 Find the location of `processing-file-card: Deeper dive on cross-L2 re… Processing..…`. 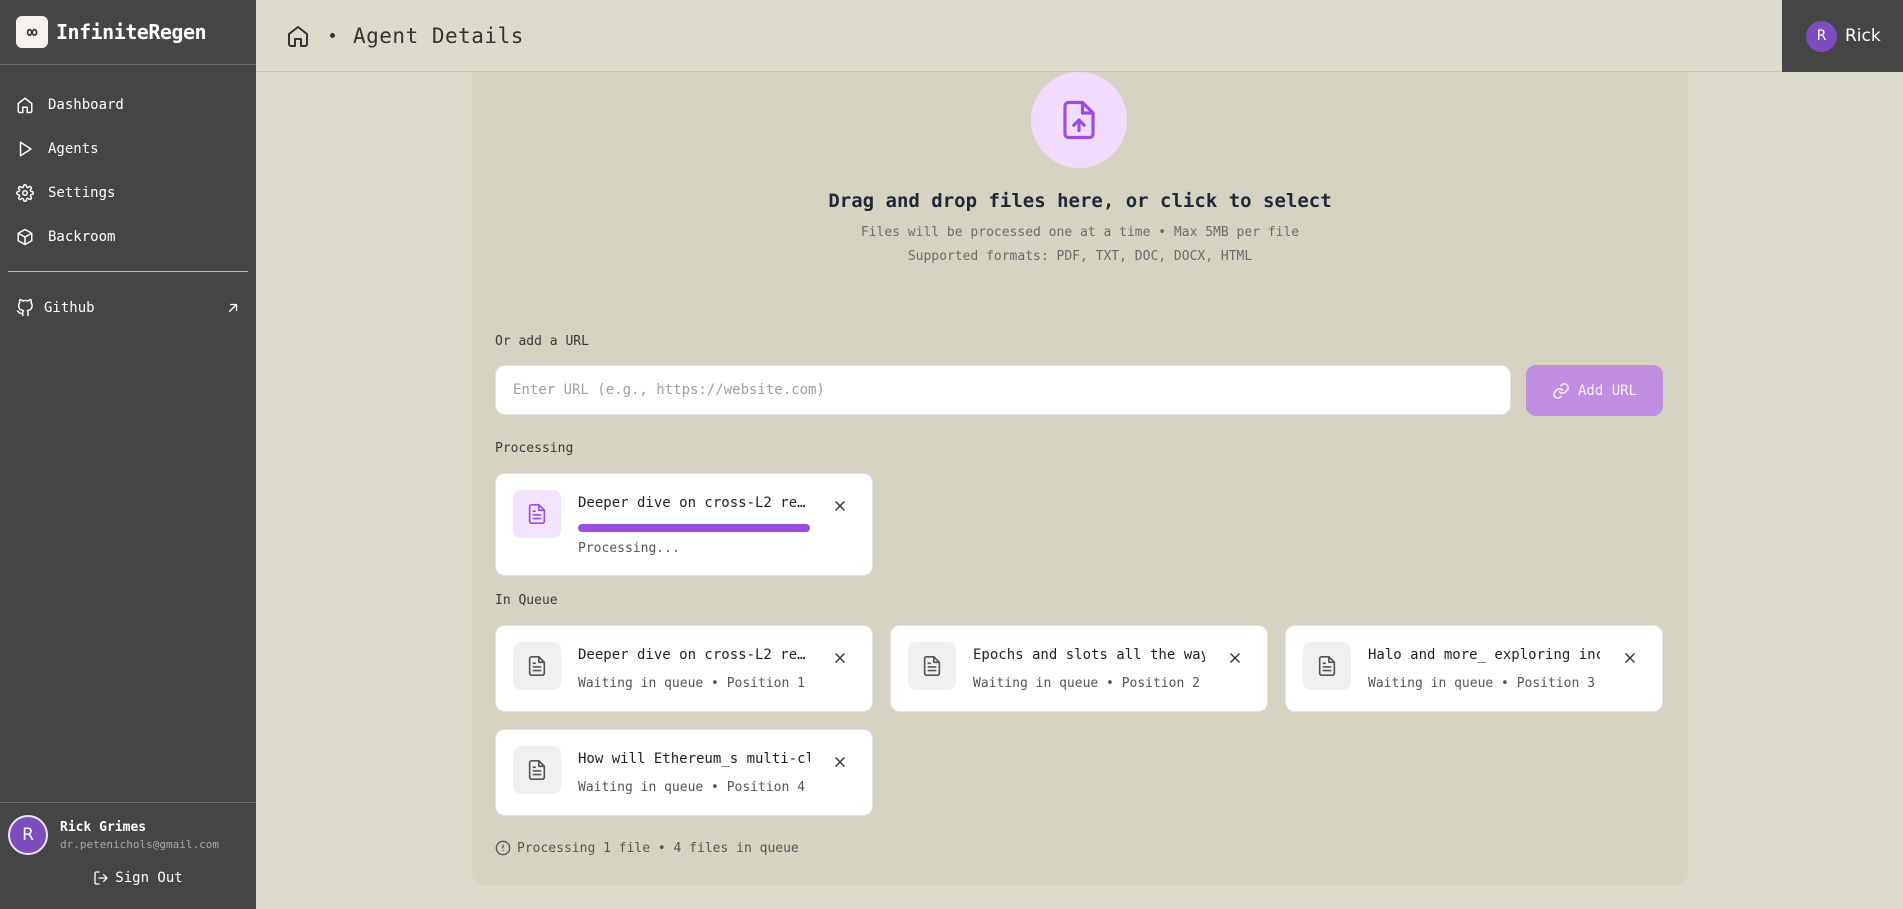

processing-file-card: Deeper dive on cross-L2 re… Processing..… is located at coordinates (684, 524).